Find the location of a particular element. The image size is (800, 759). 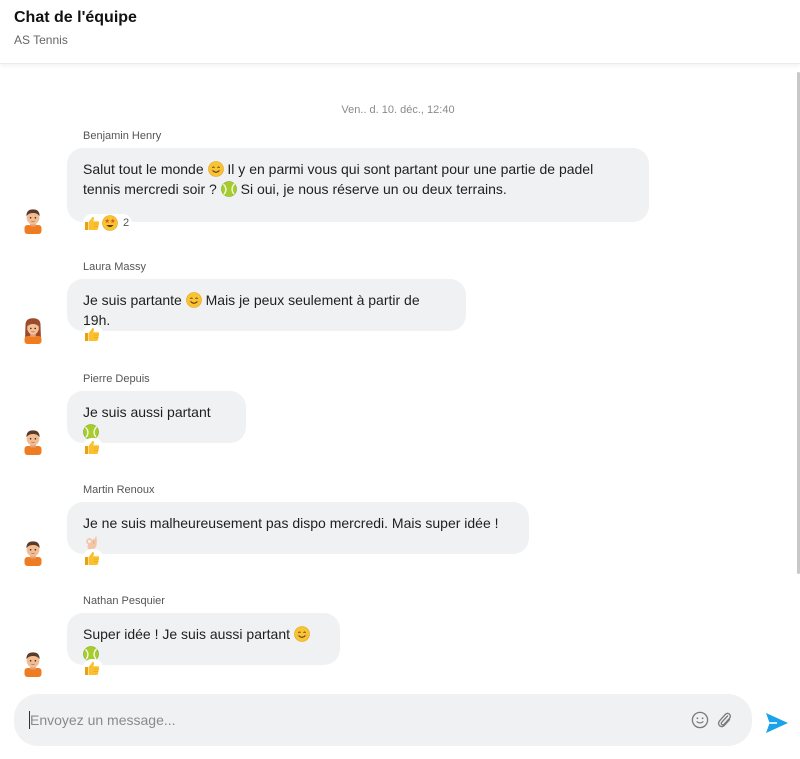

reaction-count: 2 is located at coordinates (126, 223).